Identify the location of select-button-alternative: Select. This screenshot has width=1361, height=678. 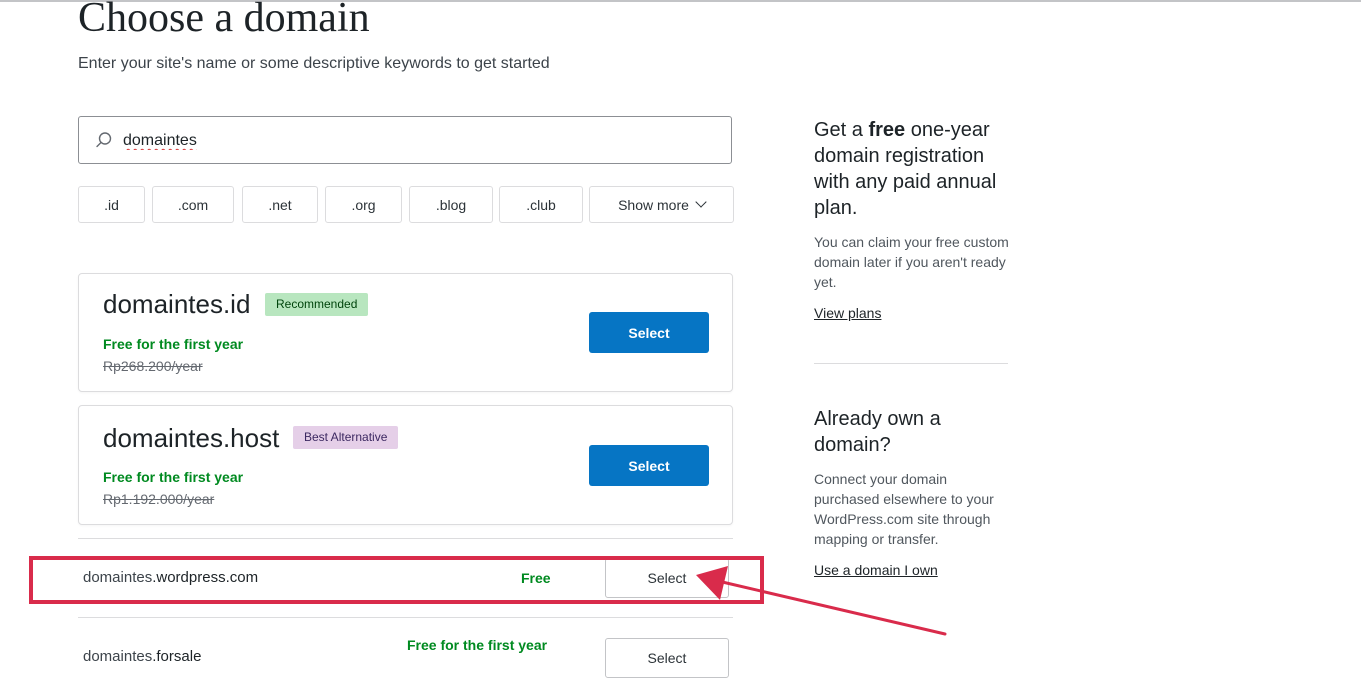
(649, 465).